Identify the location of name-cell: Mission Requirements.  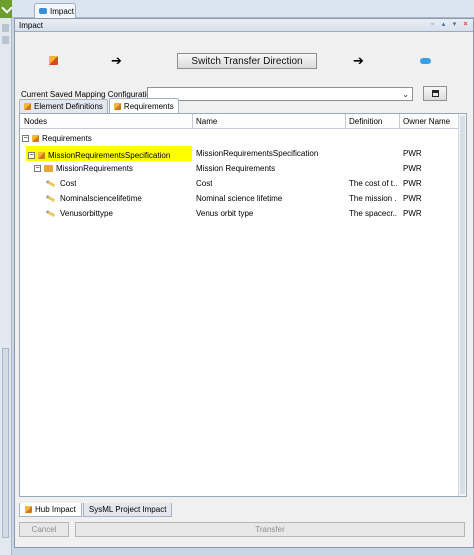
(236, 168).